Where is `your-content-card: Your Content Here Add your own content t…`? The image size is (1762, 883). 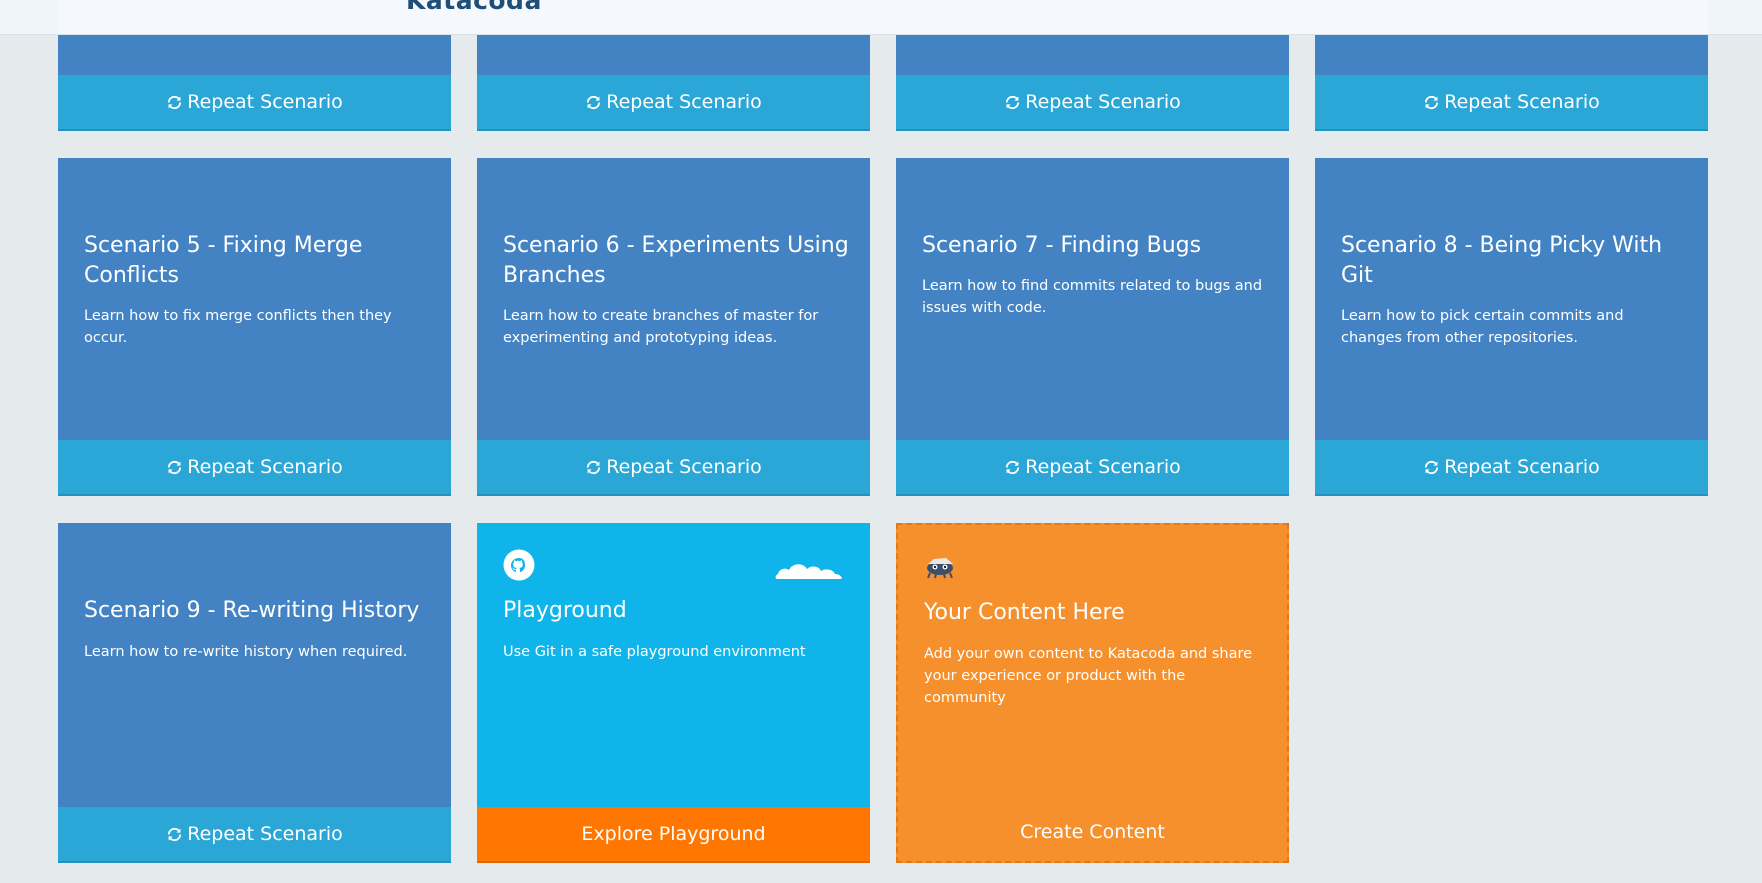
your-content-card: Your Content Here Add your own content t… is located at coordinates (1092, 693).